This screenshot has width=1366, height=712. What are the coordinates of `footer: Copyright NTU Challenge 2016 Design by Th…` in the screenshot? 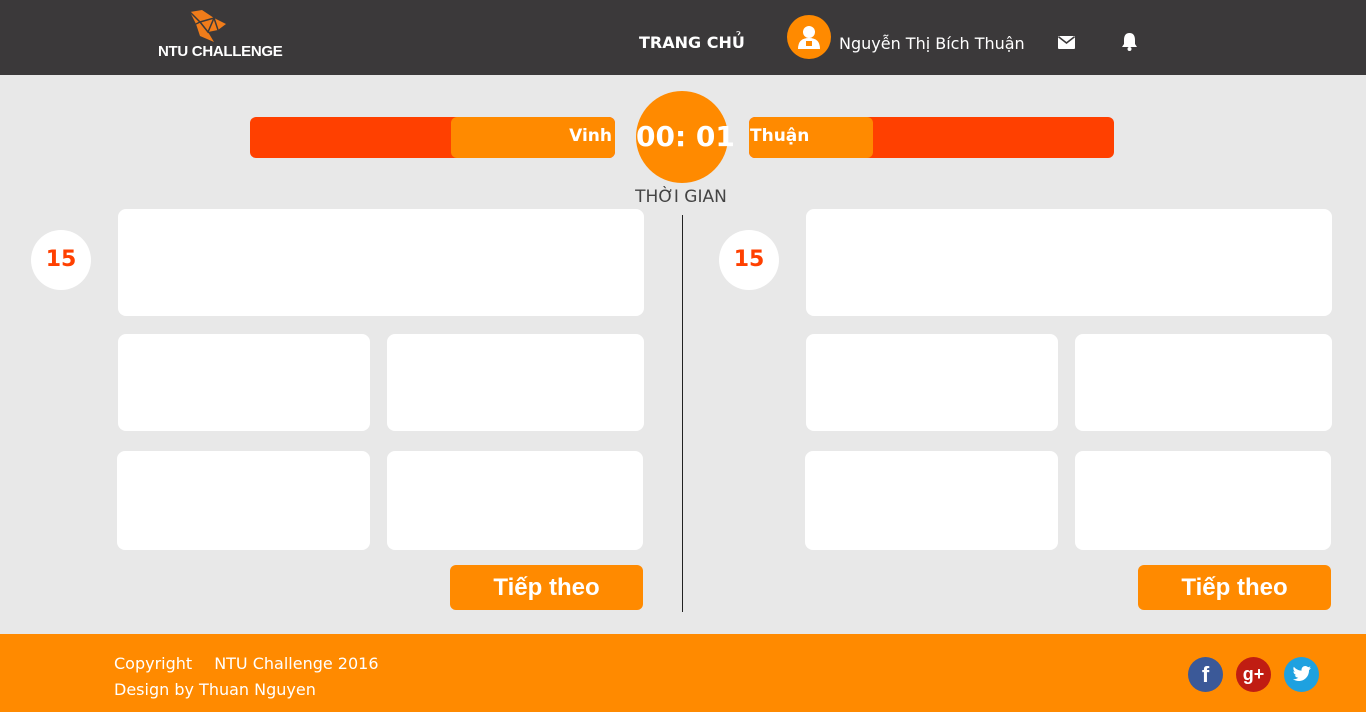 It's located at (683, 673).